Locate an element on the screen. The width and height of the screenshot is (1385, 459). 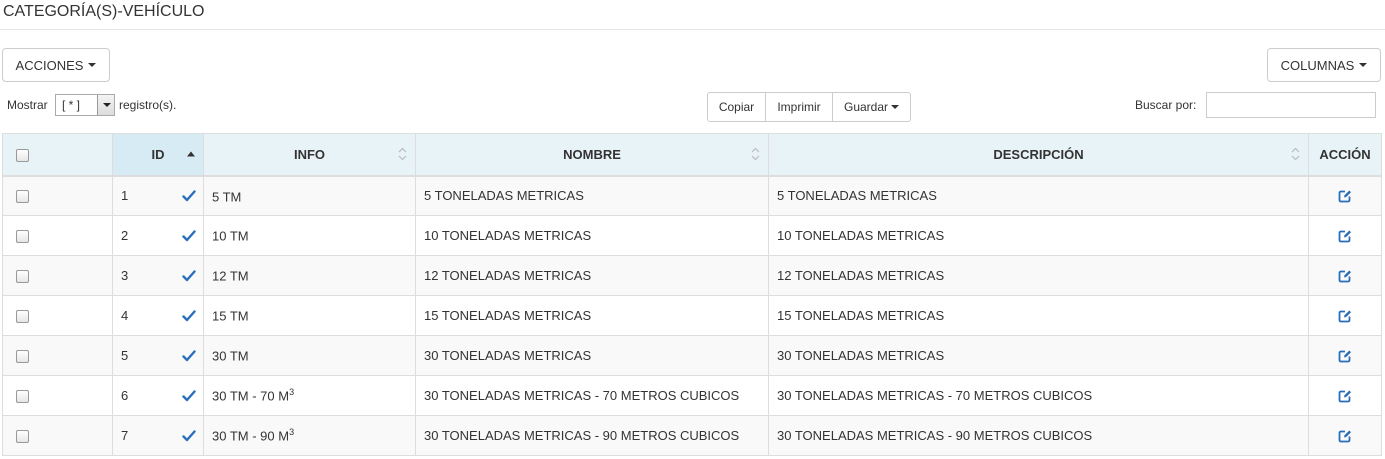
export-button-group: Copiar Imprimir Guardar is located at coordinates (809, 107).